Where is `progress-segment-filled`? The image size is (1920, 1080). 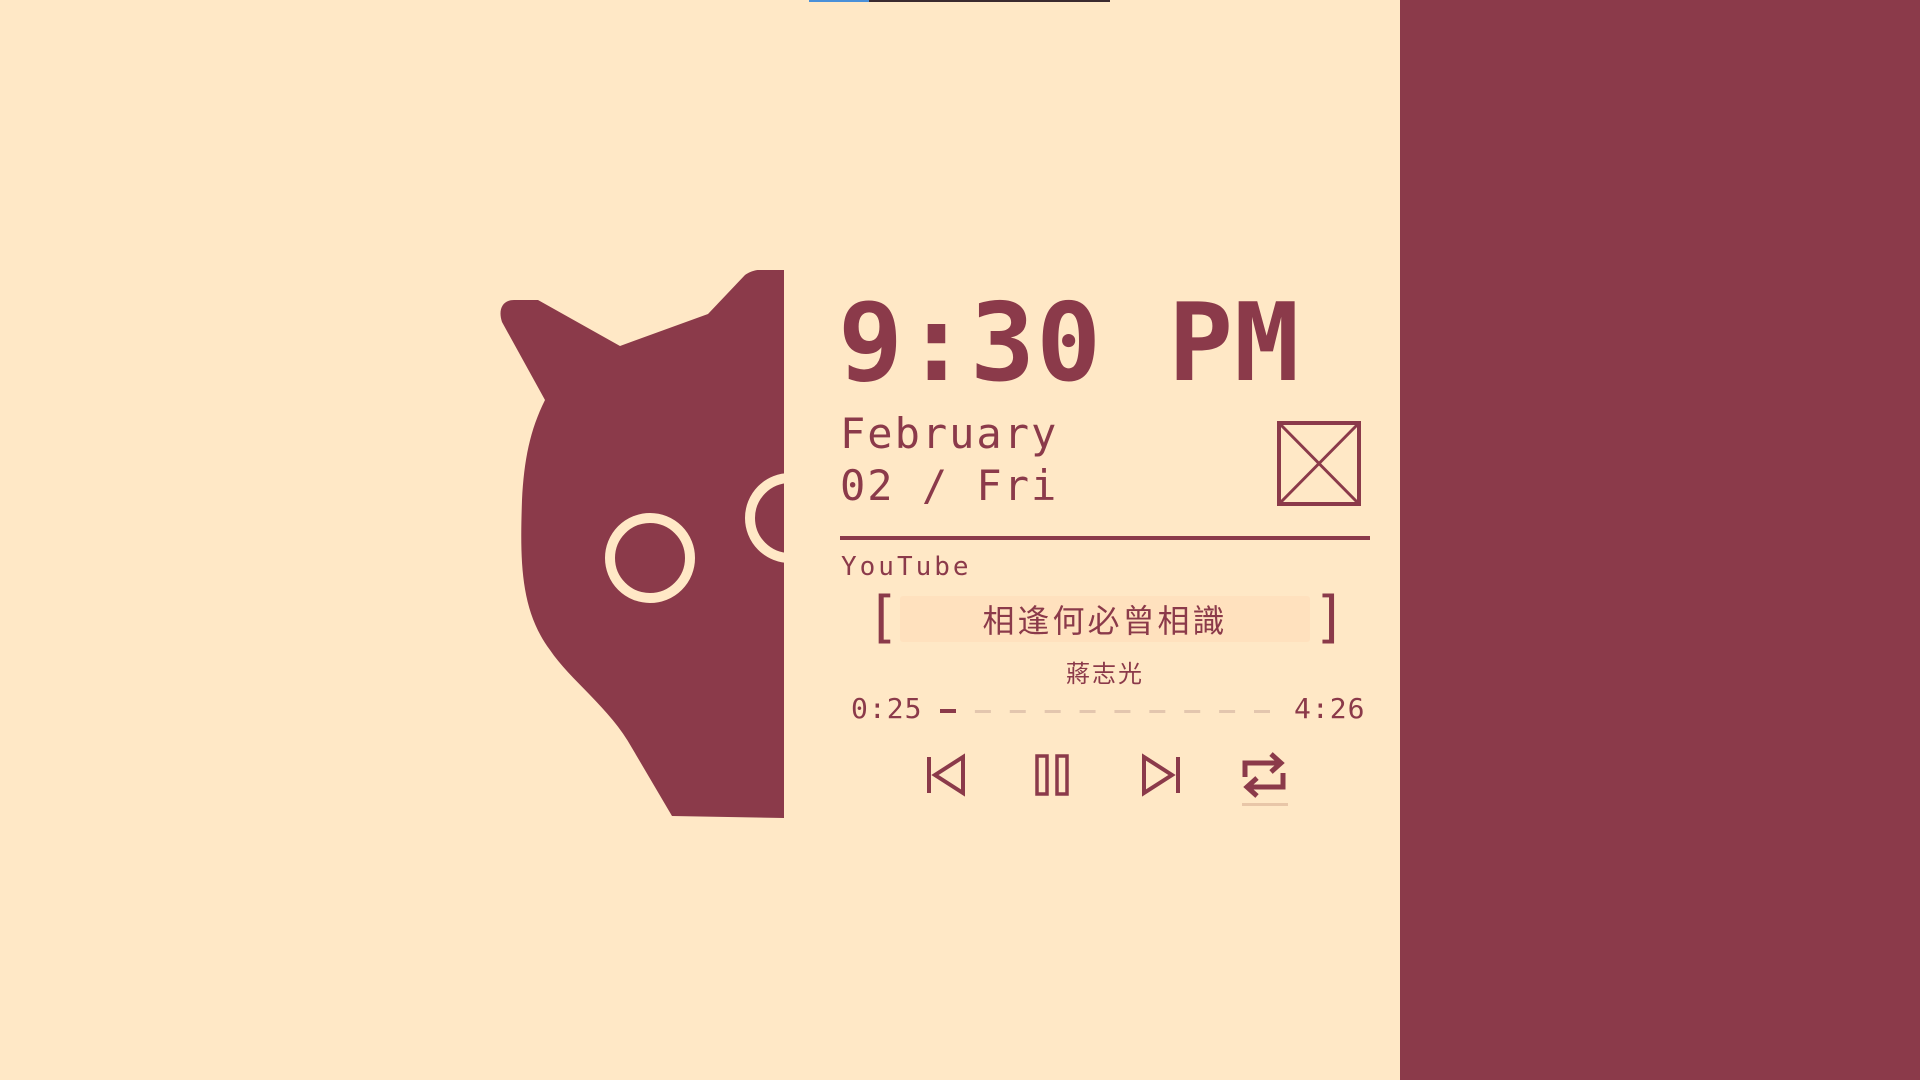
progress-segment-filled is located at coordinates (948, 711).